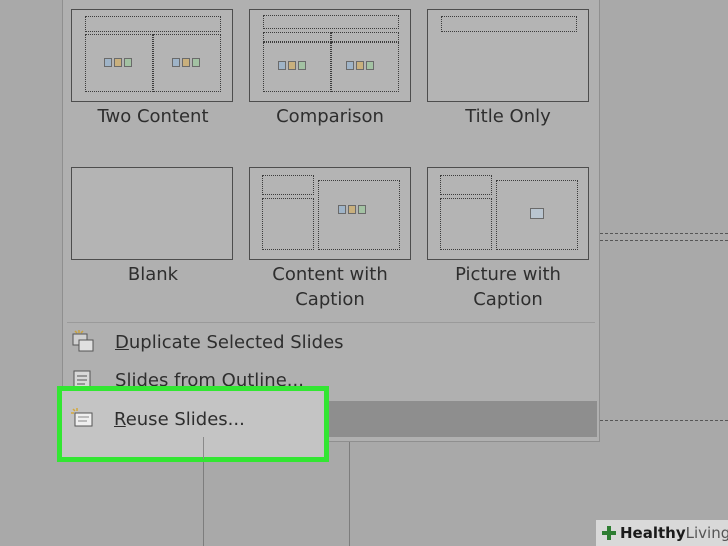 The width and height of the screenshot is (728, 546). Describe the element at coordinates (653, 533) in the screenshot. I see `watermark-bold-text: Healthy` at that location.